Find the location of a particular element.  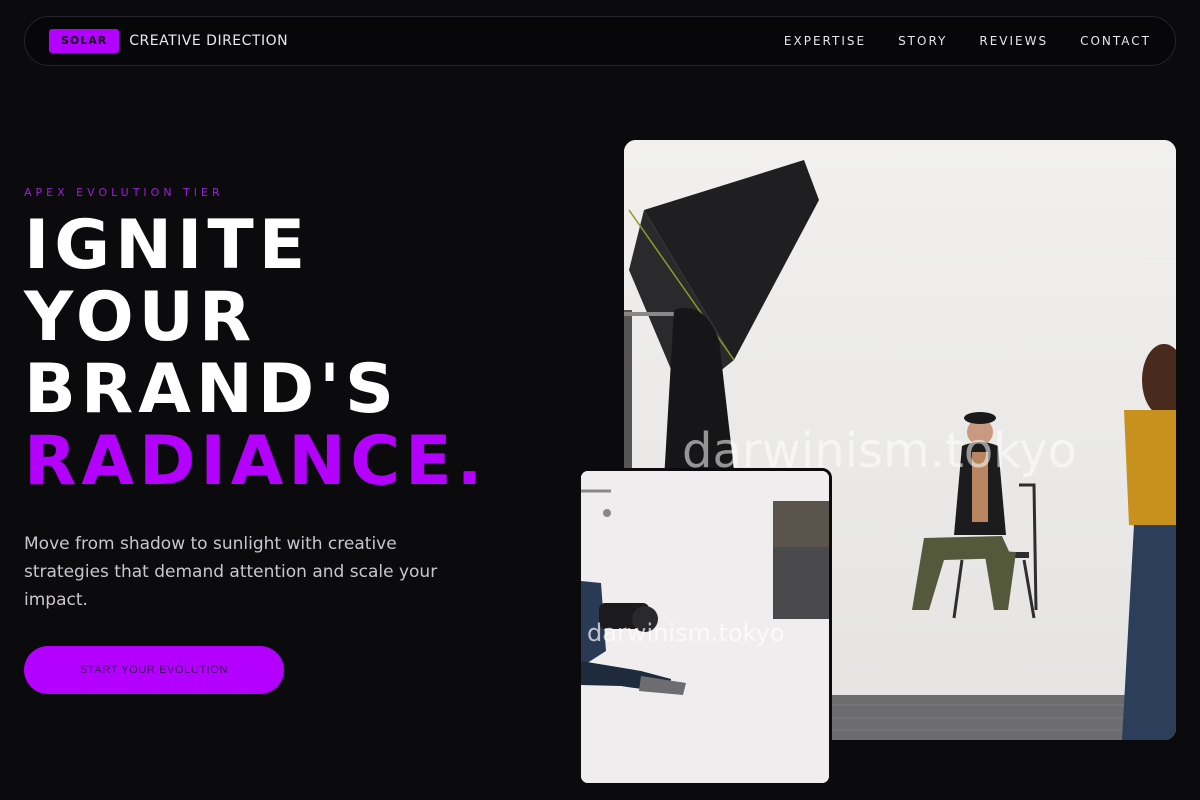

photographer-scene-illustration: darwinism.tokyo is located at coordinates (705, 627).